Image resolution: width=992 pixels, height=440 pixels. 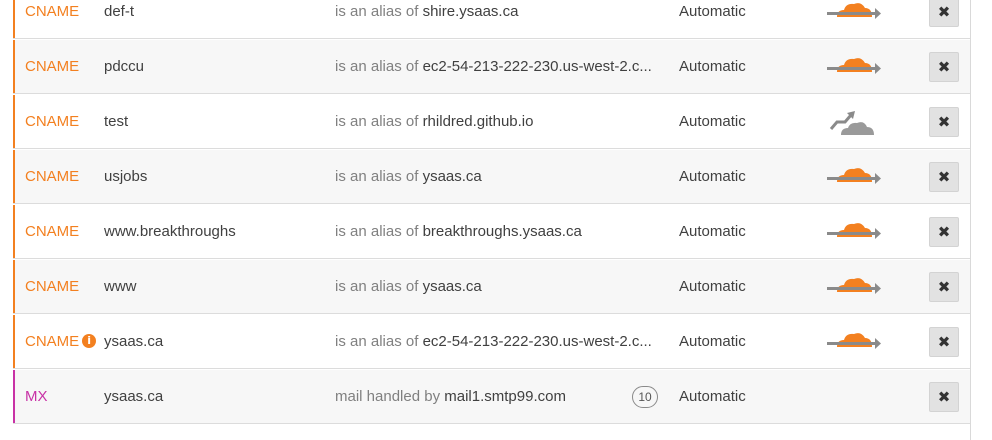 What do you see at coordinates (505, 396) in the screenshot?
I see `record-value-target: mail1.smtp99.com` at bounding box center [505, 396].